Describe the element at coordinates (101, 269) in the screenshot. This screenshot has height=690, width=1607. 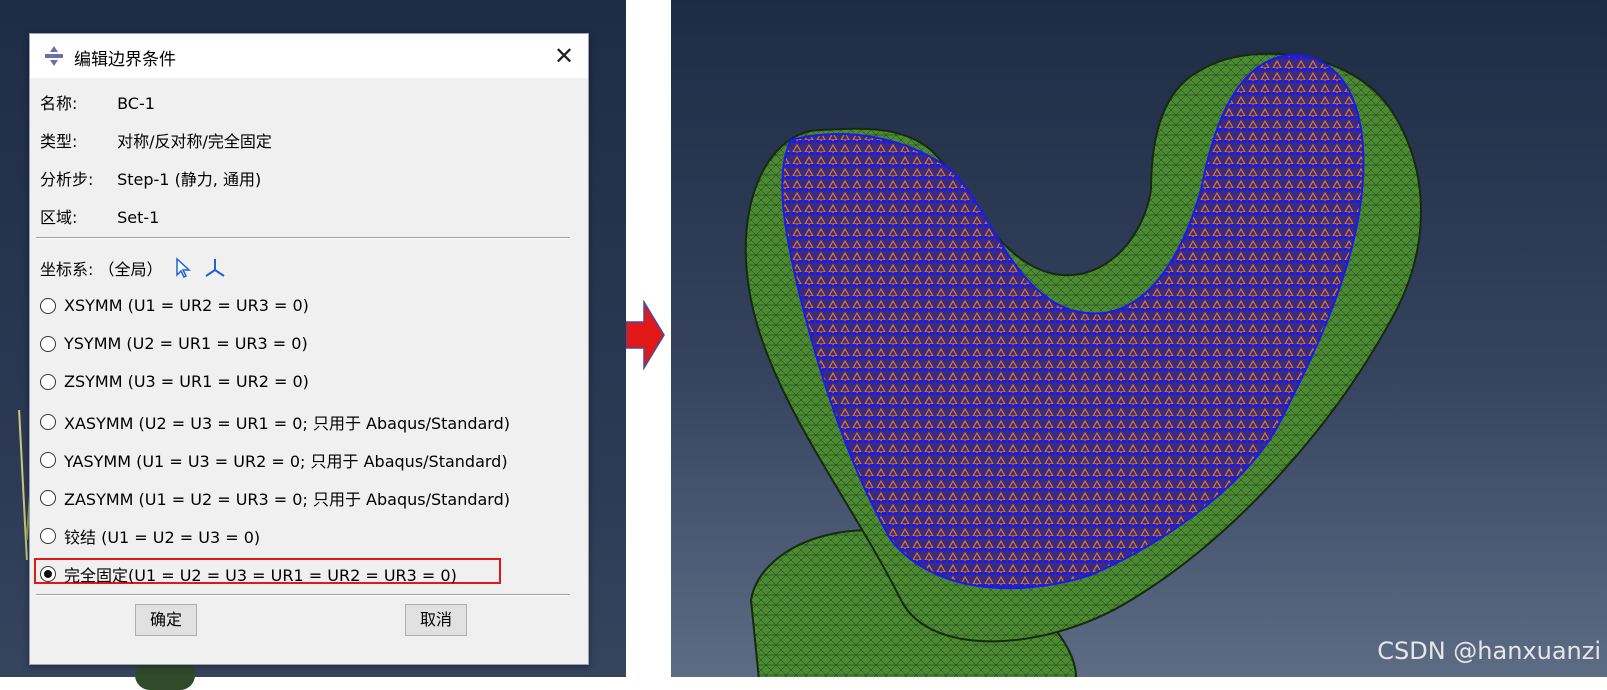
I see `csys-label: 坐标系: （全局）` at that location.